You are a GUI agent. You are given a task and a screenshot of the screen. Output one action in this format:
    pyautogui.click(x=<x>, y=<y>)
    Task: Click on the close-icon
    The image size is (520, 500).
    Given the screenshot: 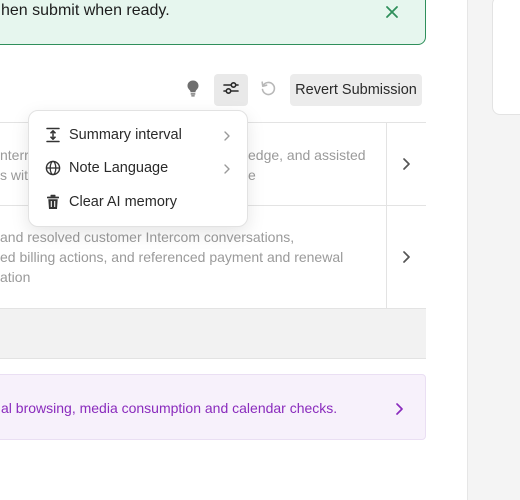 What is the action you would take?
    pyautogui.click(x=392, y=12)
    